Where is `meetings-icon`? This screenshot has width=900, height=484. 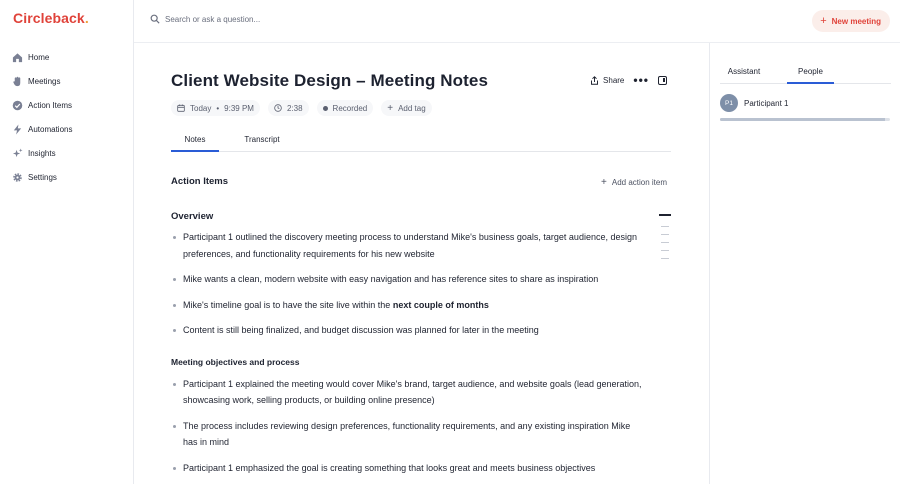 meetings-icon is located at coordinates (17, 81).